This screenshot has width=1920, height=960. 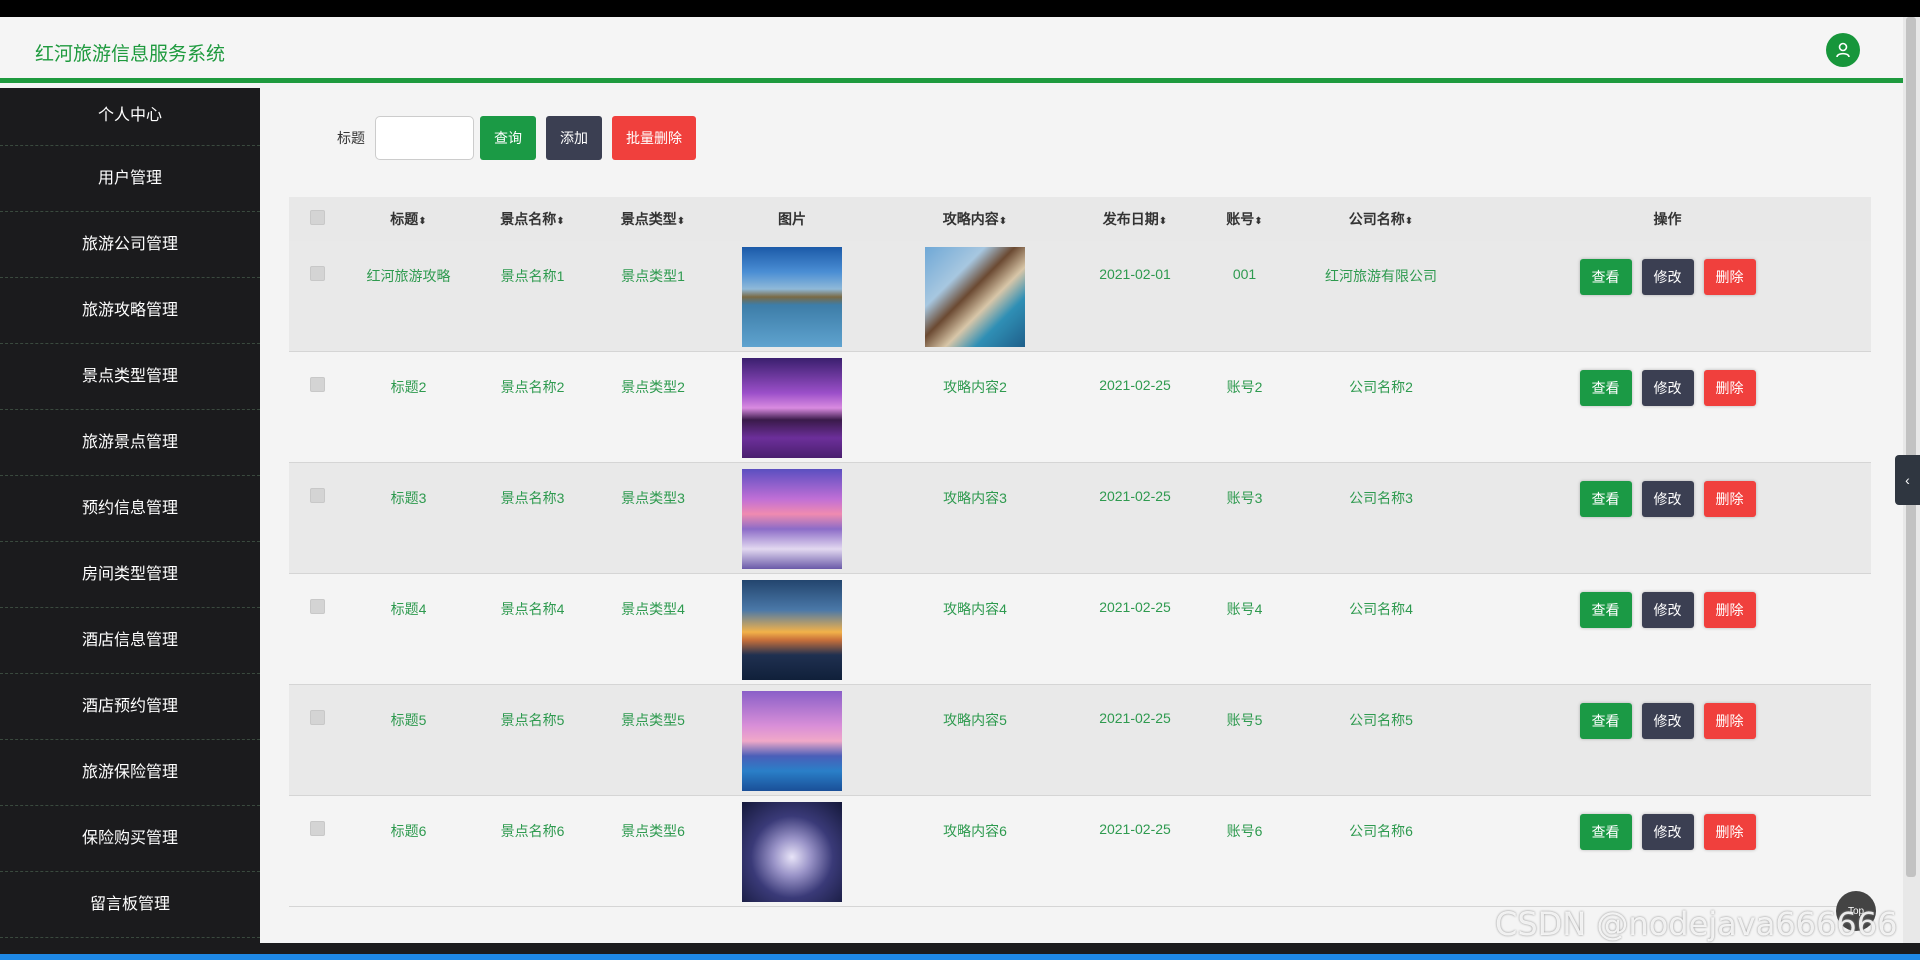 I want to click on cell-account: 账号3, so click(x=1244, y=498).